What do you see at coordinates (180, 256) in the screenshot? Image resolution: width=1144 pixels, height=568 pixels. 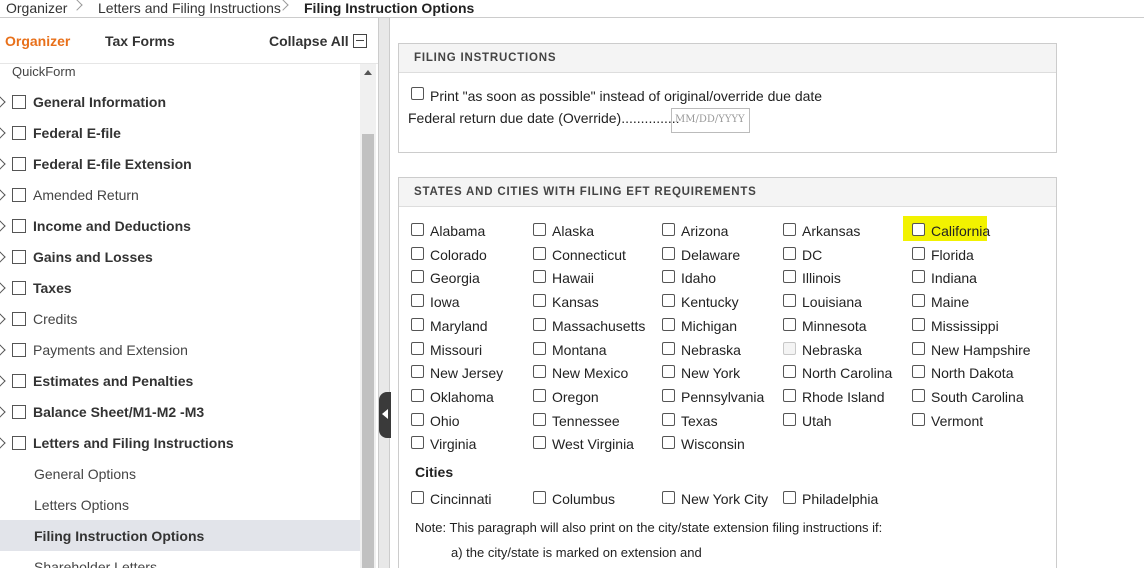 I see `tree-item: Gains and Losses` at bounding box center [180, 256].